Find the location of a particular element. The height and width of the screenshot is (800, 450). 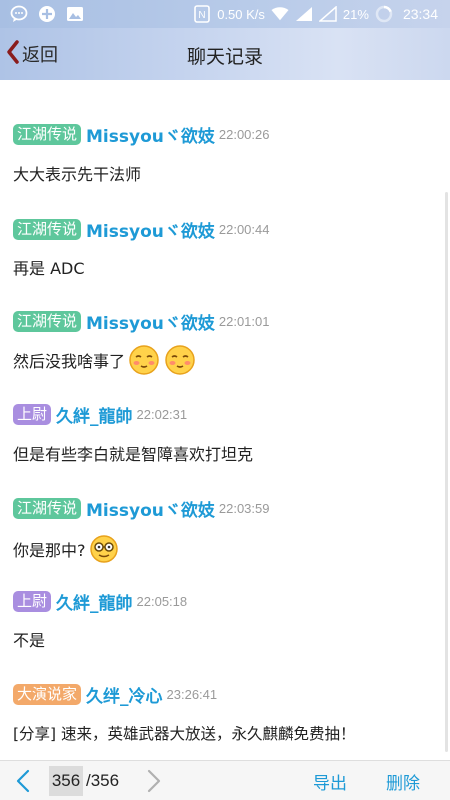

export-button: 导出 is located at coordinates (330, 781).